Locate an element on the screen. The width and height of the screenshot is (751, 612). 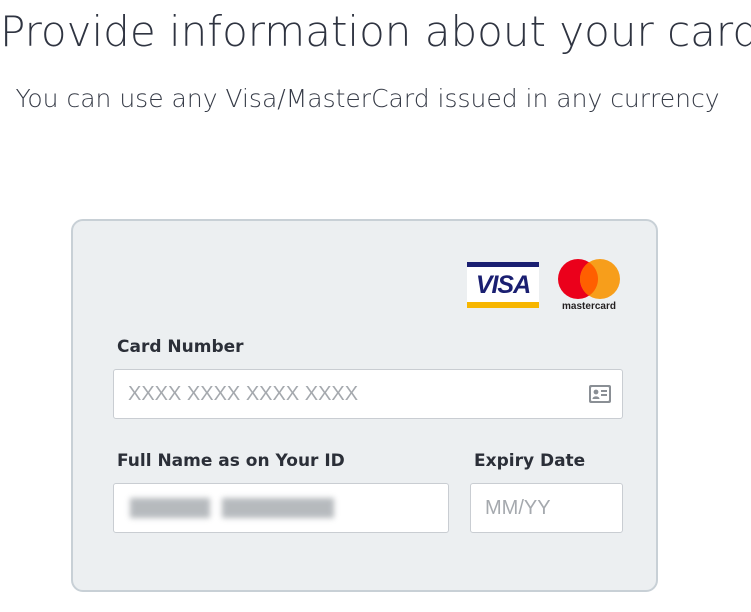
visa-logo-bottom-bar is located at coordinates (503, 305).